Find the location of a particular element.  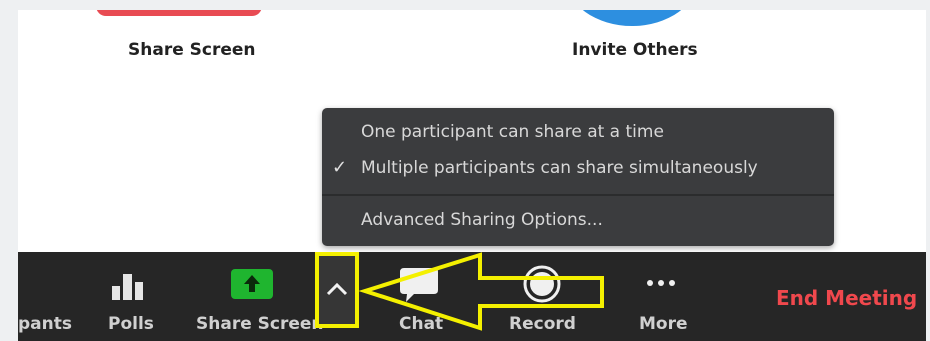

polls-button: Polls is located at coordinates (127, 296).